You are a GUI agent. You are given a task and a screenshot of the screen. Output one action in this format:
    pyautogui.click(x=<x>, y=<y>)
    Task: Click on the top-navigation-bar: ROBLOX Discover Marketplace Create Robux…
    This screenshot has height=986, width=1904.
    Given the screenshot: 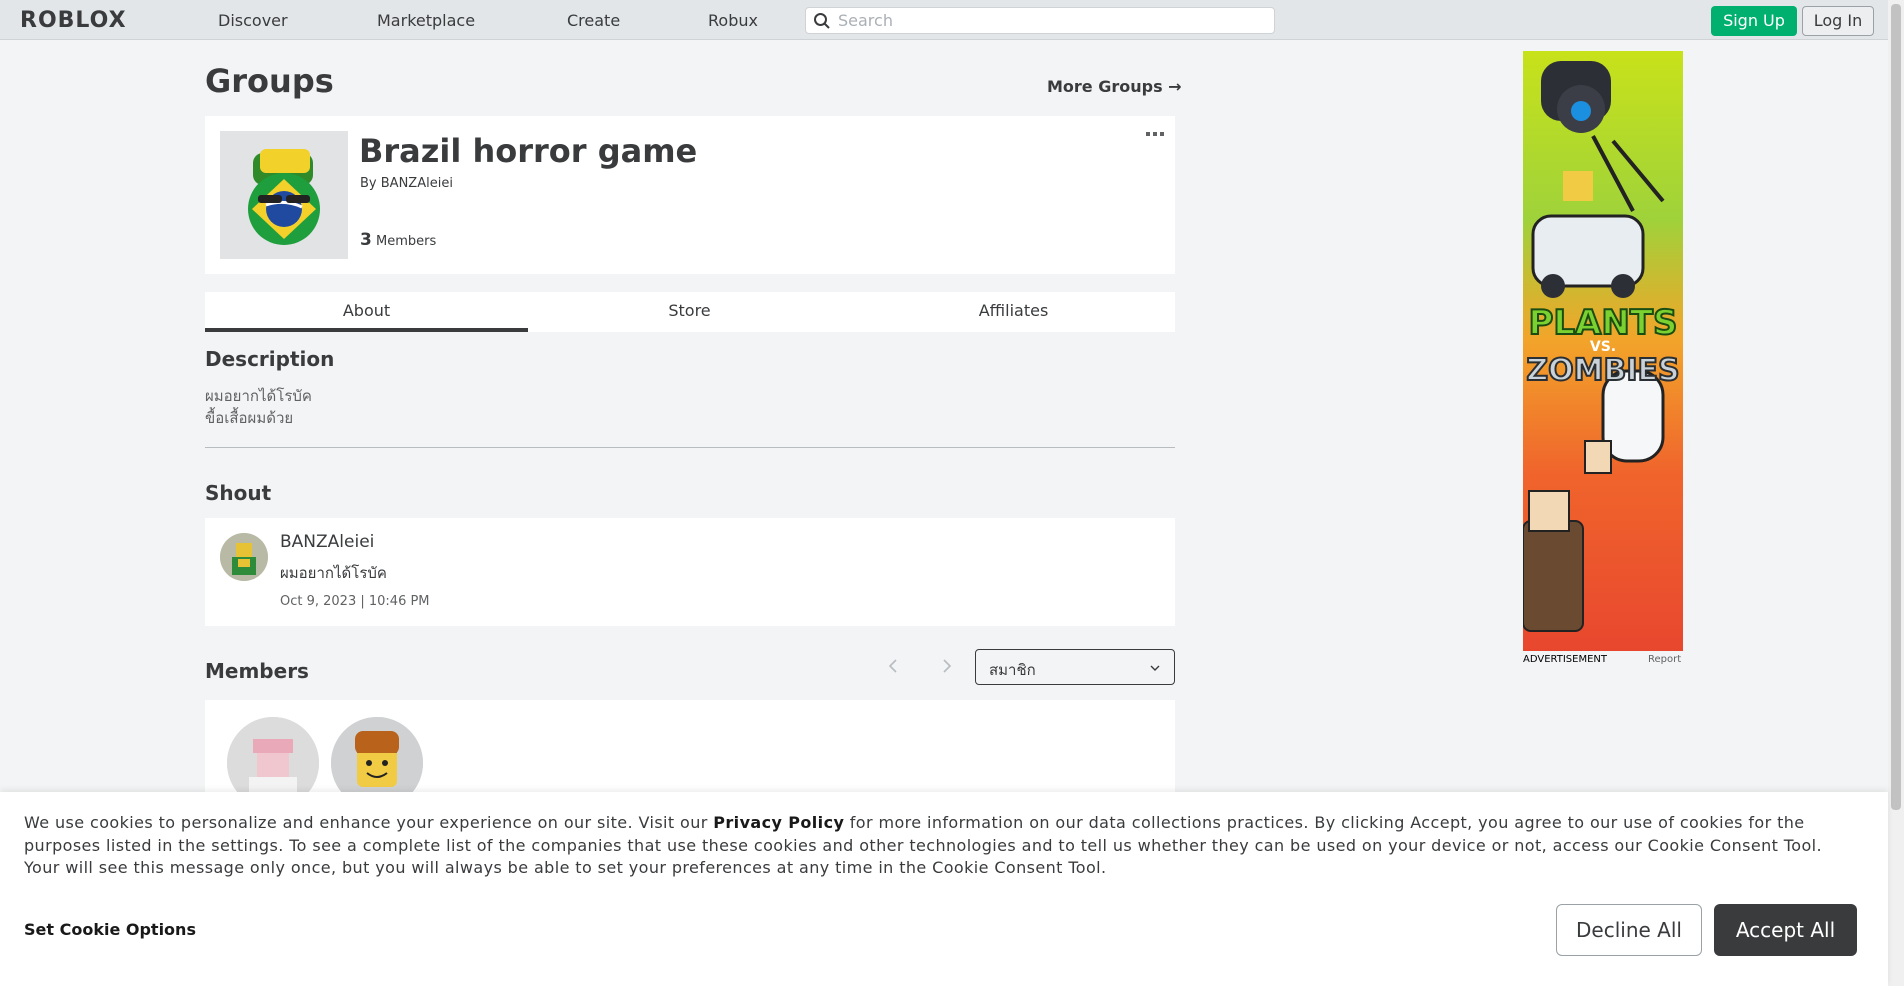 What is the action you would take?
    pyautogui.click(x=944, y=20)
    